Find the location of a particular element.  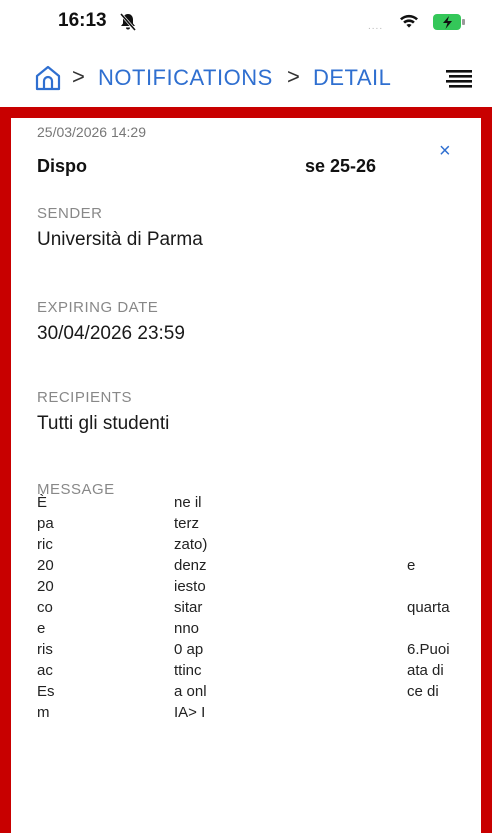

notification-title-end: se 25-26 is located at coordinates (341, 166).